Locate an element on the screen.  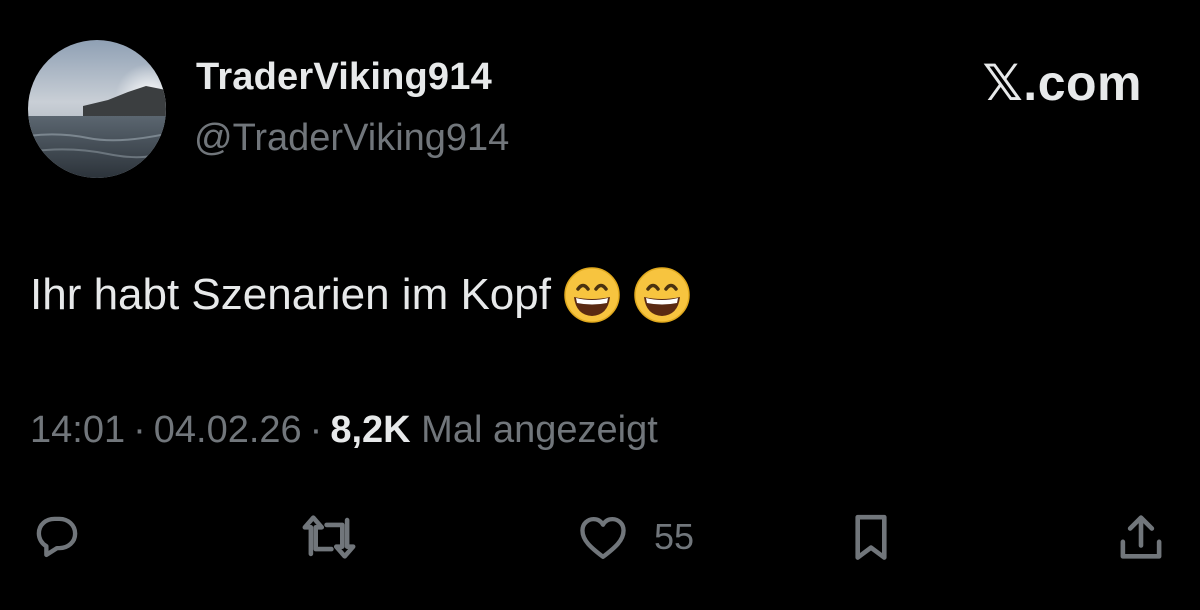
heart-icon is located at coordinates (603, 537).